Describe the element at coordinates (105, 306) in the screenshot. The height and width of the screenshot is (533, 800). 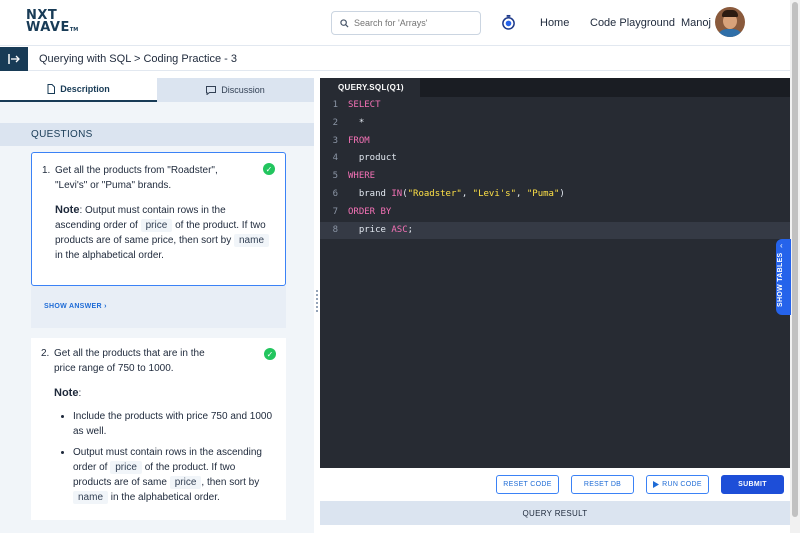
I see `chevron-right-icon: ›` at that location.